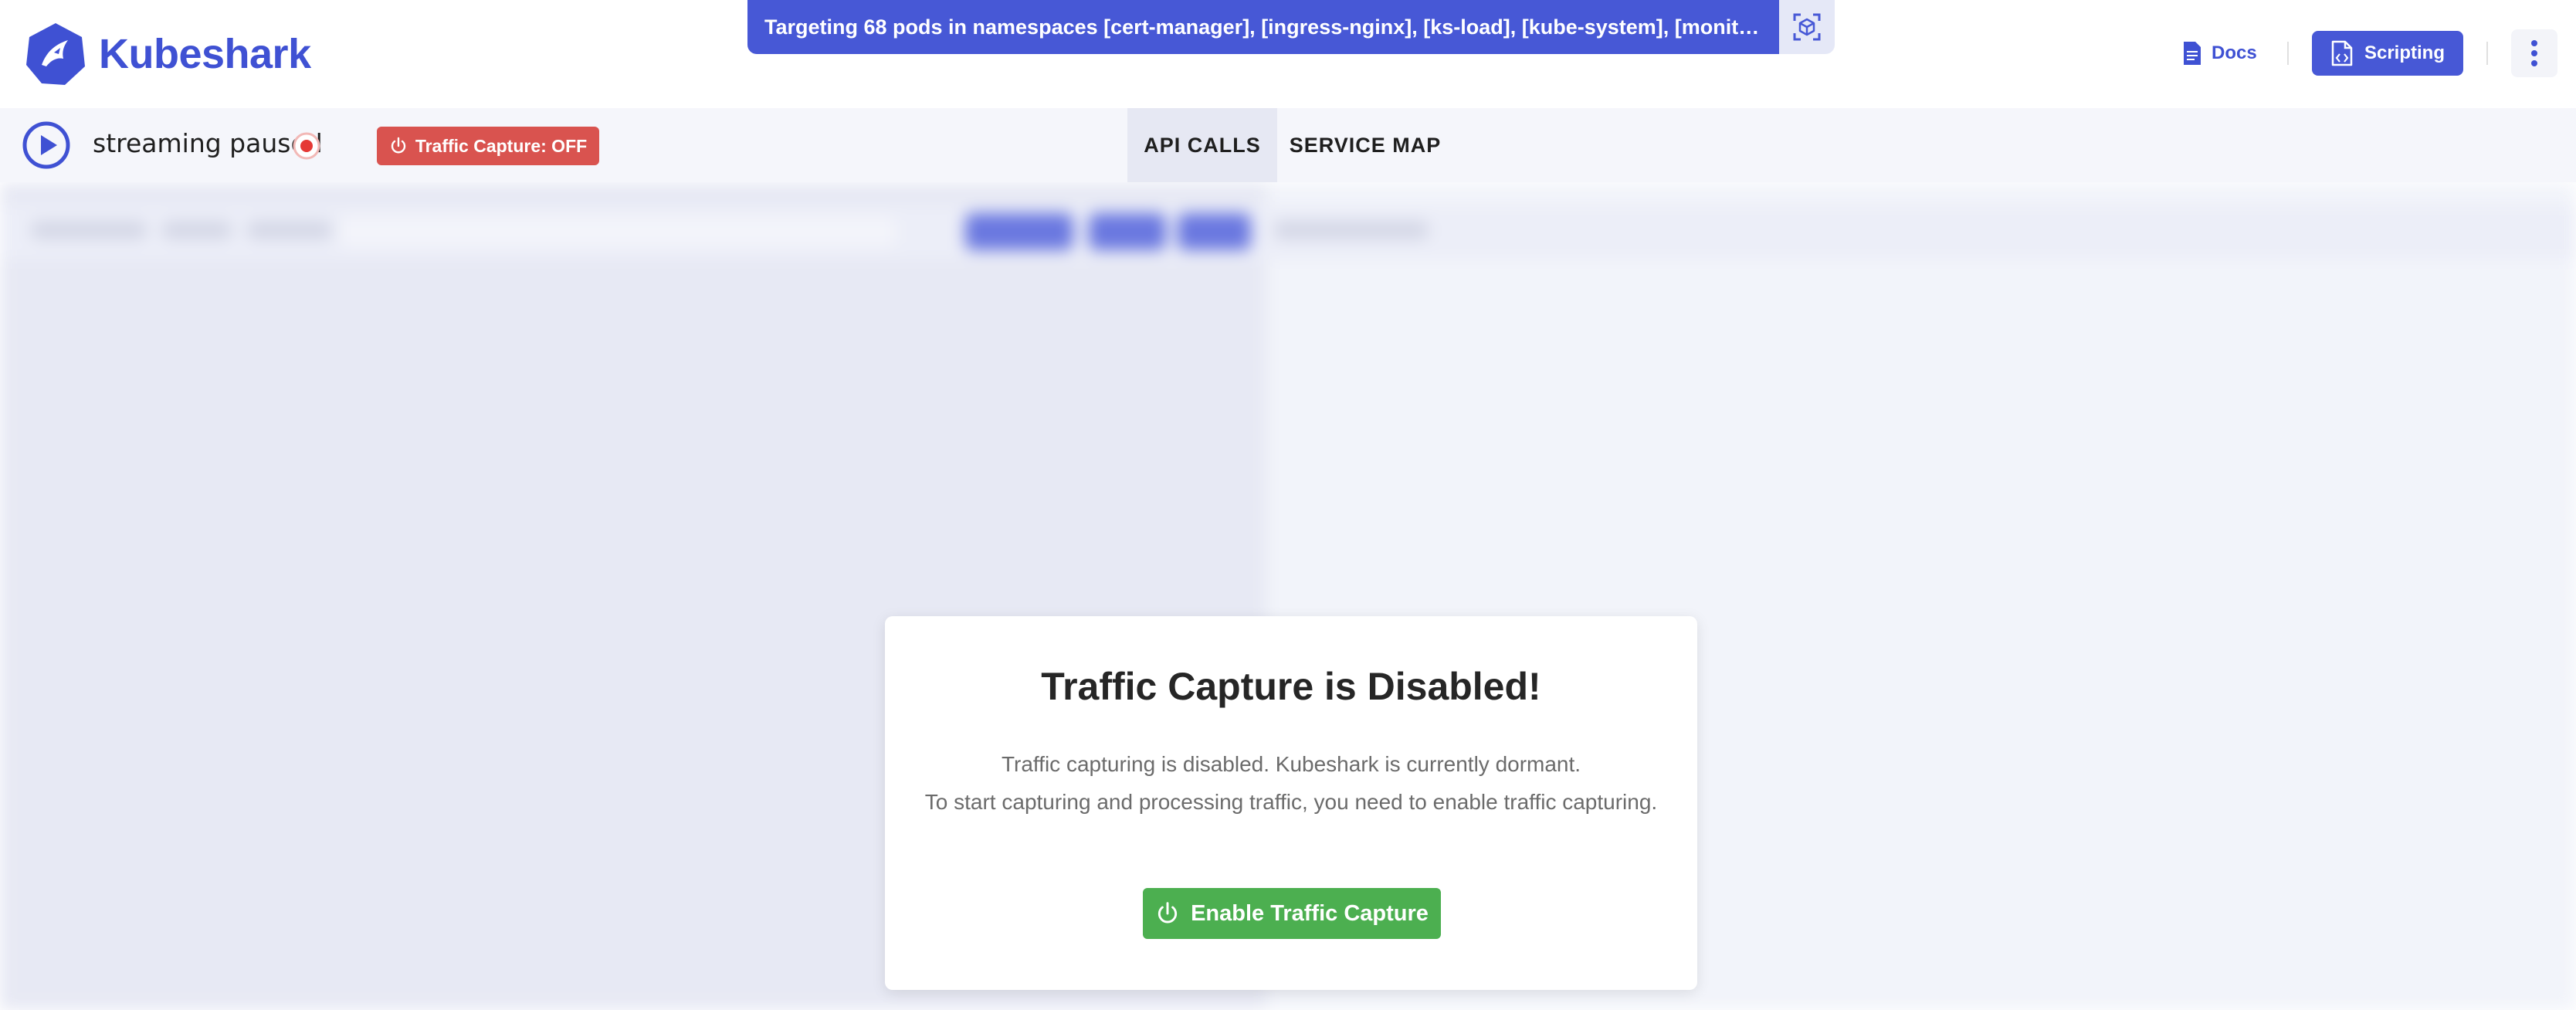 This screenshot has width=2576, height=1010. I want to click on pod-targeting-button, so click(1807, 27).